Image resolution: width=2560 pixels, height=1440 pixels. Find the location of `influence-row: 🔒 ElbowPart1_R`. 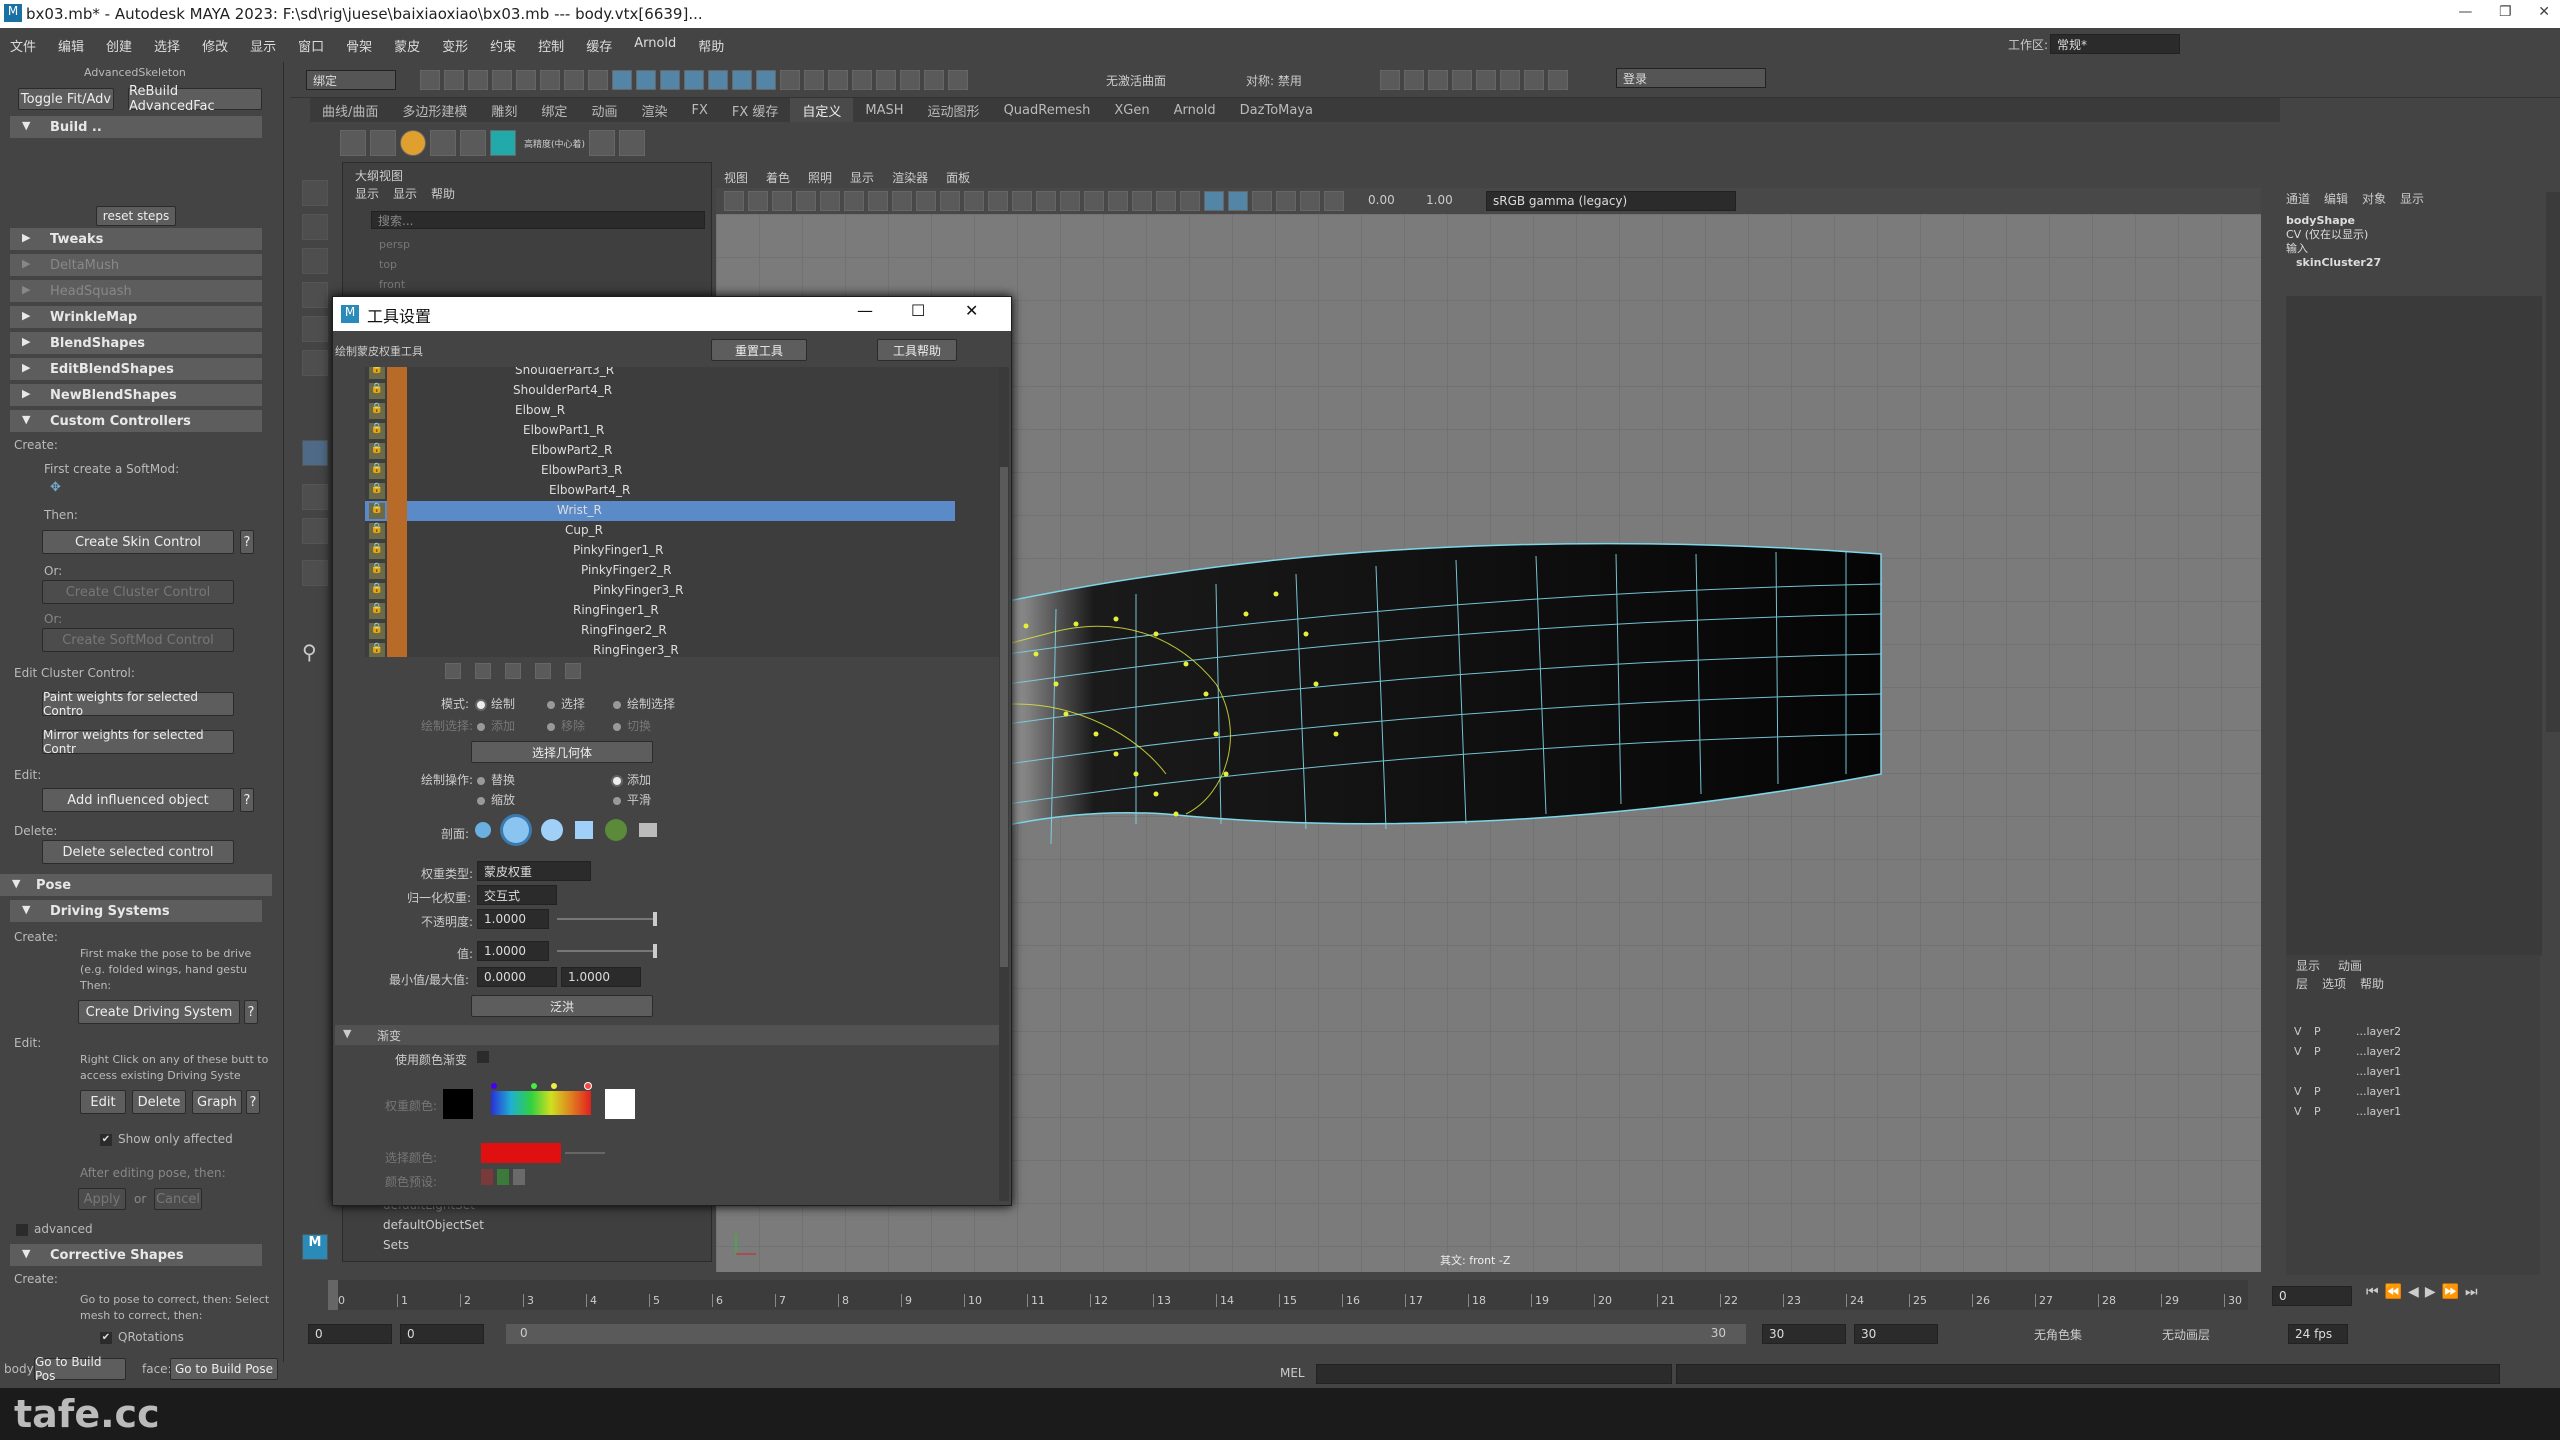

influence-row: 🔒 ElbowPart1_R is located at coordinates (660, 431).